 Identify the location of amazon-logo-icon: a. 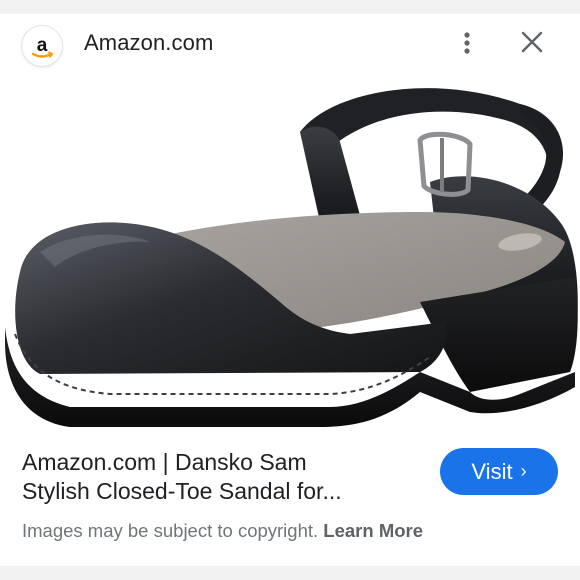
(42, 46).